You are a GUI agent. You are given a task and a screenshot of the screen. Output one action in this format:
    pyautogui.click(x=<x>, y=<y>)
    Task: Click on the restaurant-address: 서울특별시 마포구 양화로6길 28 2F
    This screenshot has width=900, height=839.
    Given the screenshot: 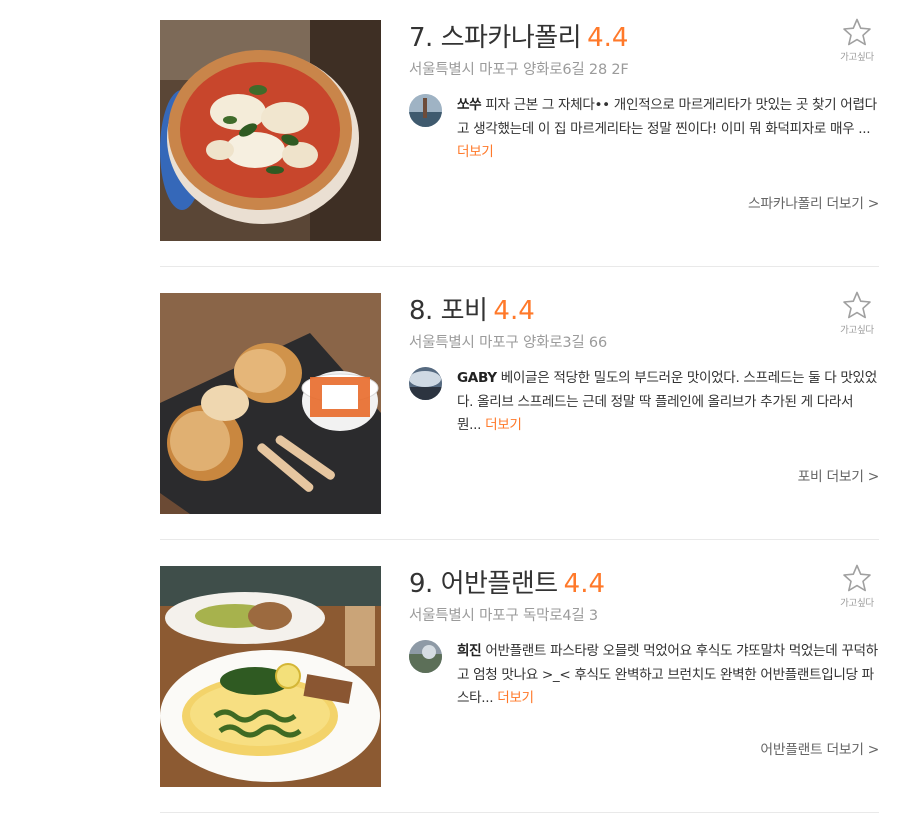 What is the action you would take?
    pyautogui.click(x=519, y=70)
    